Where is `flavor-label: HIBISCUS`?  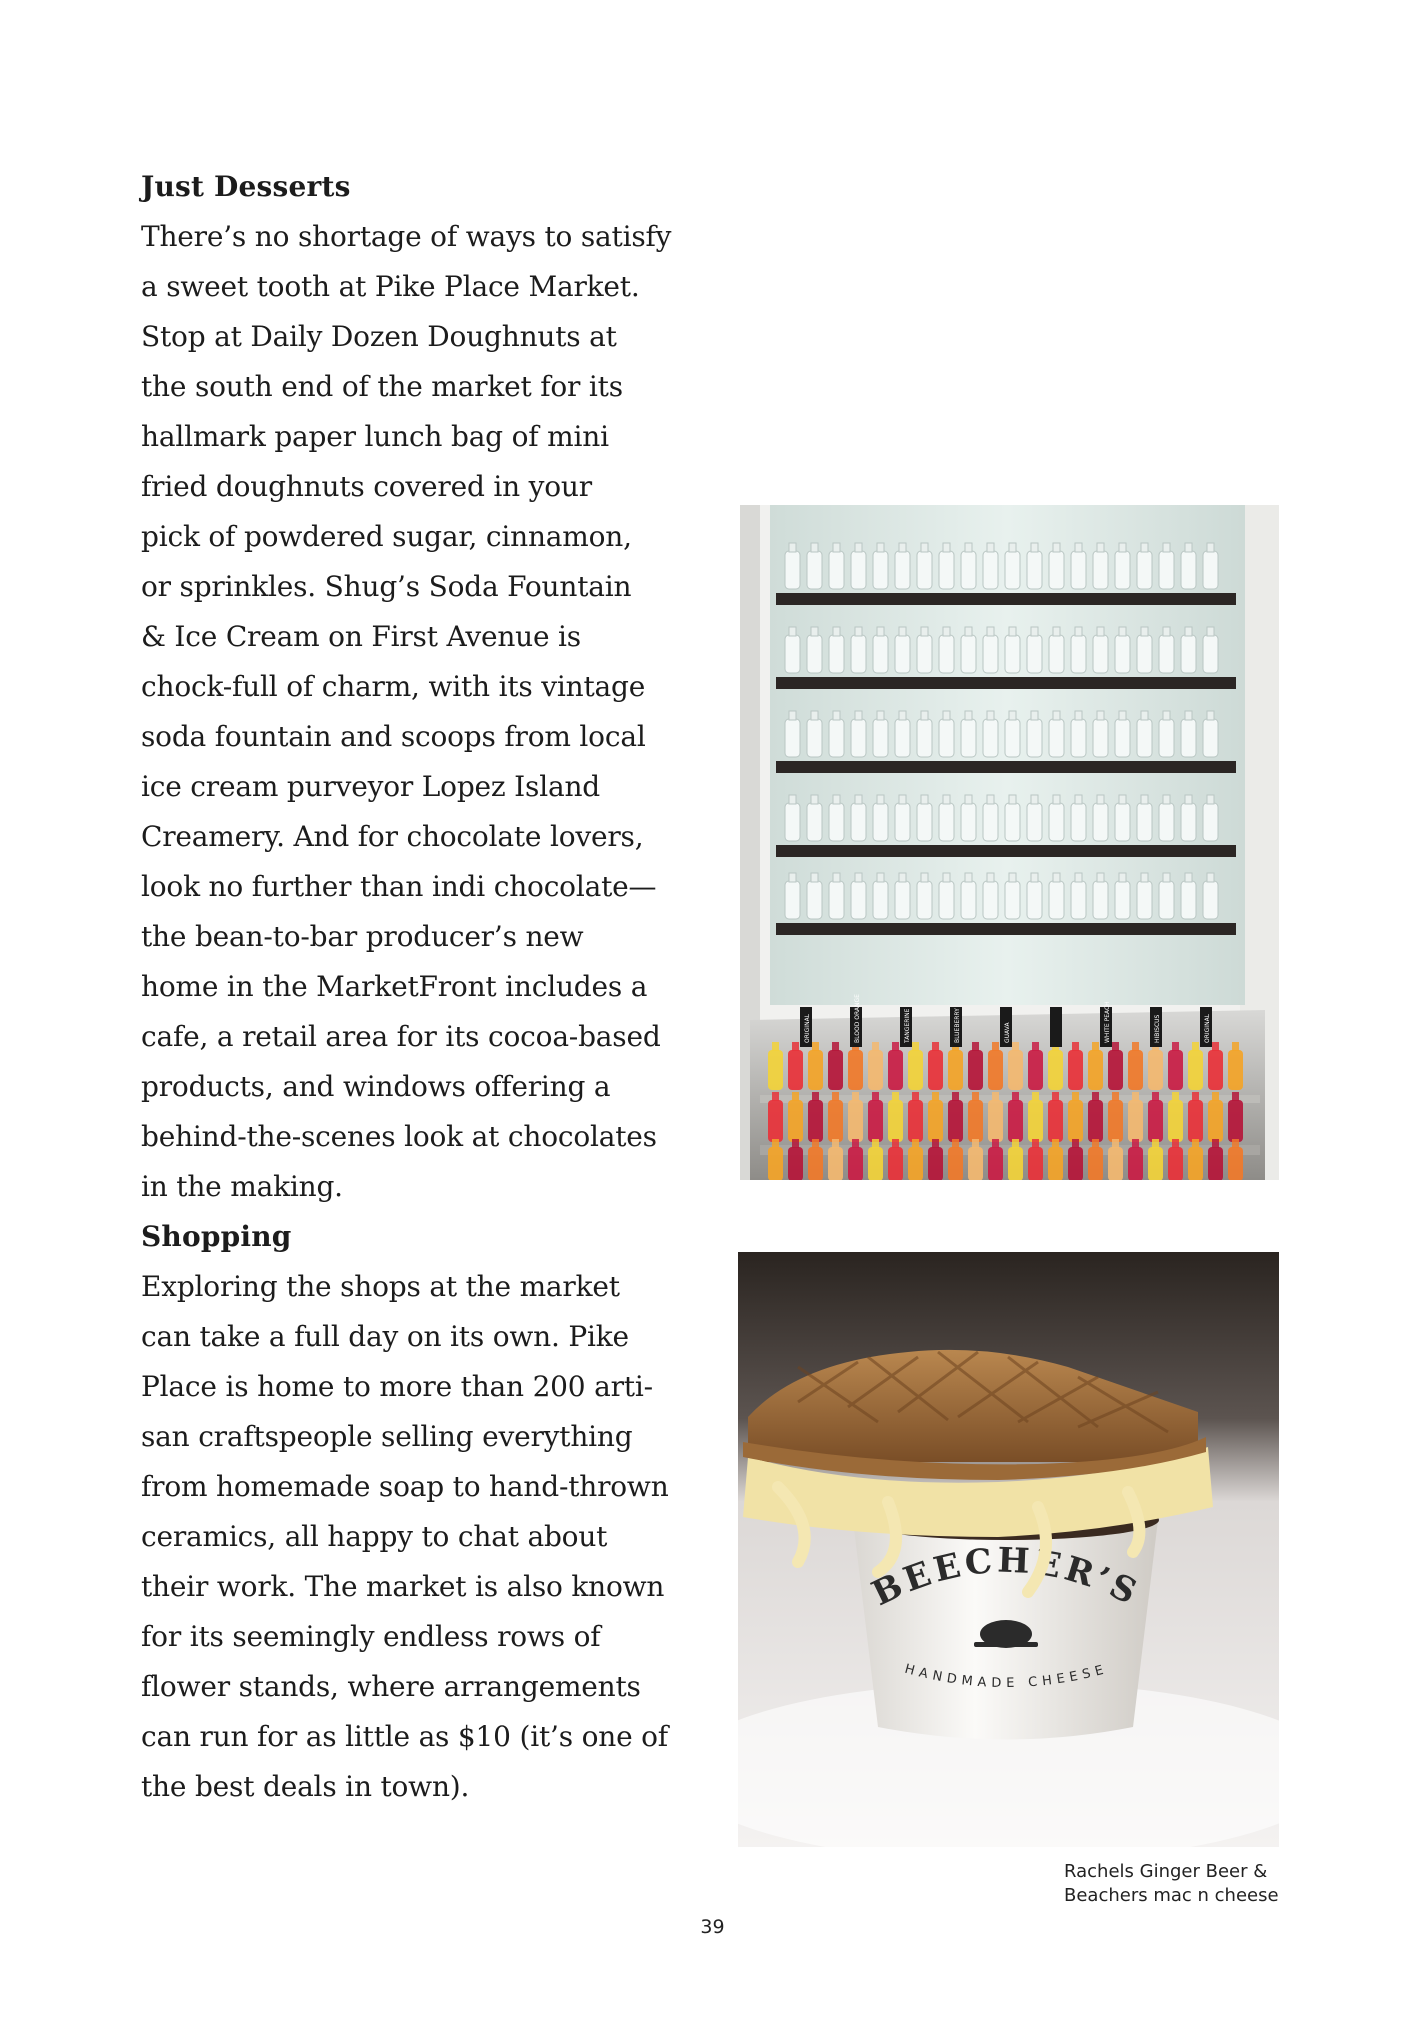 flavor-label: HIBISCUS is located at coordinates (1156, 1027).